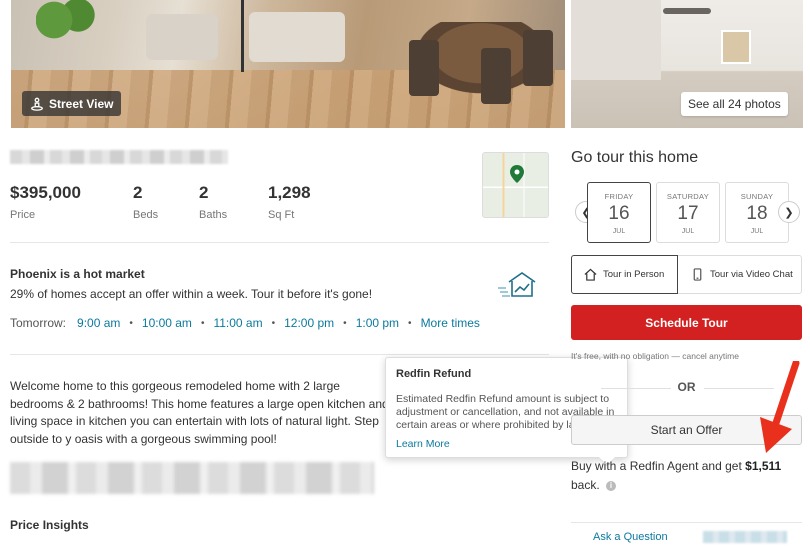  Describe the element at coordinates (590, 274) in the screenshot. I see `house-icon` at that location.